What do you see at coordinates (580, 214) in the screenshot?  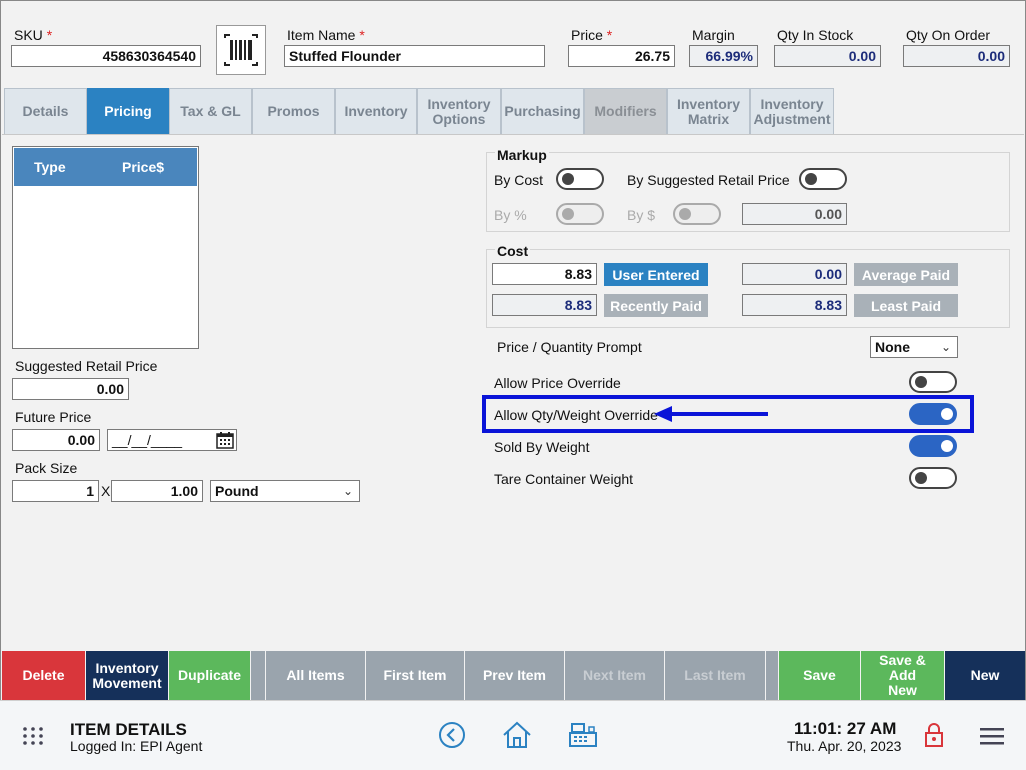 I see `by-percent-toggle` at bounding box center [580, 214].